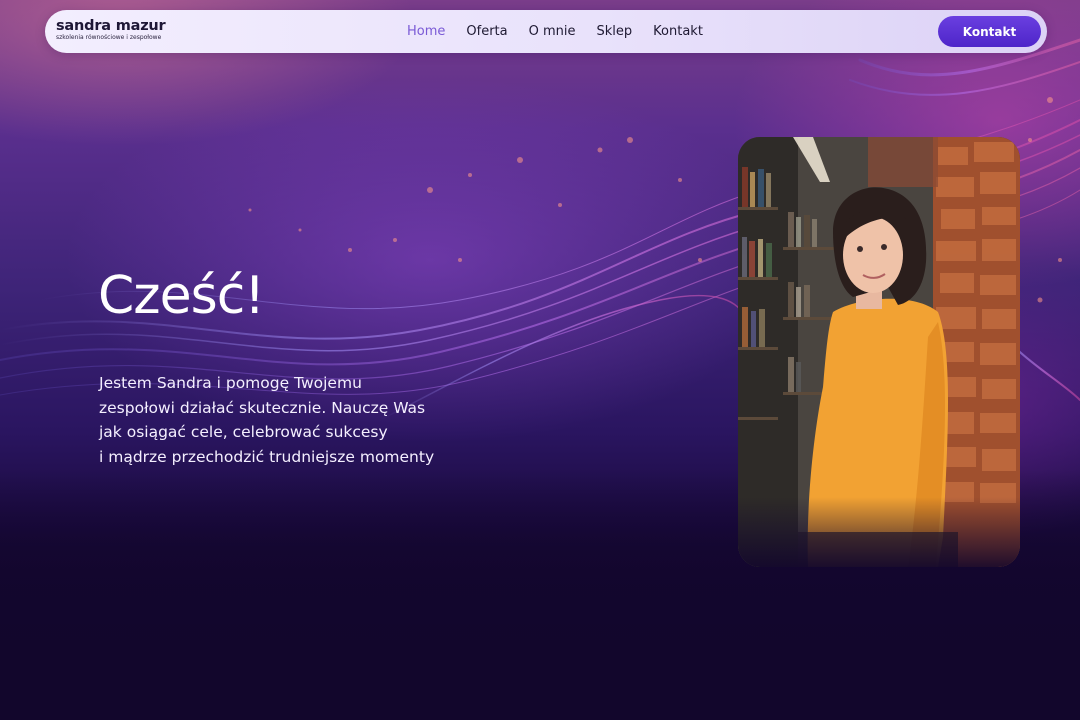  I want to click on nav-item-oferta: Oferta, so click(486, 31).